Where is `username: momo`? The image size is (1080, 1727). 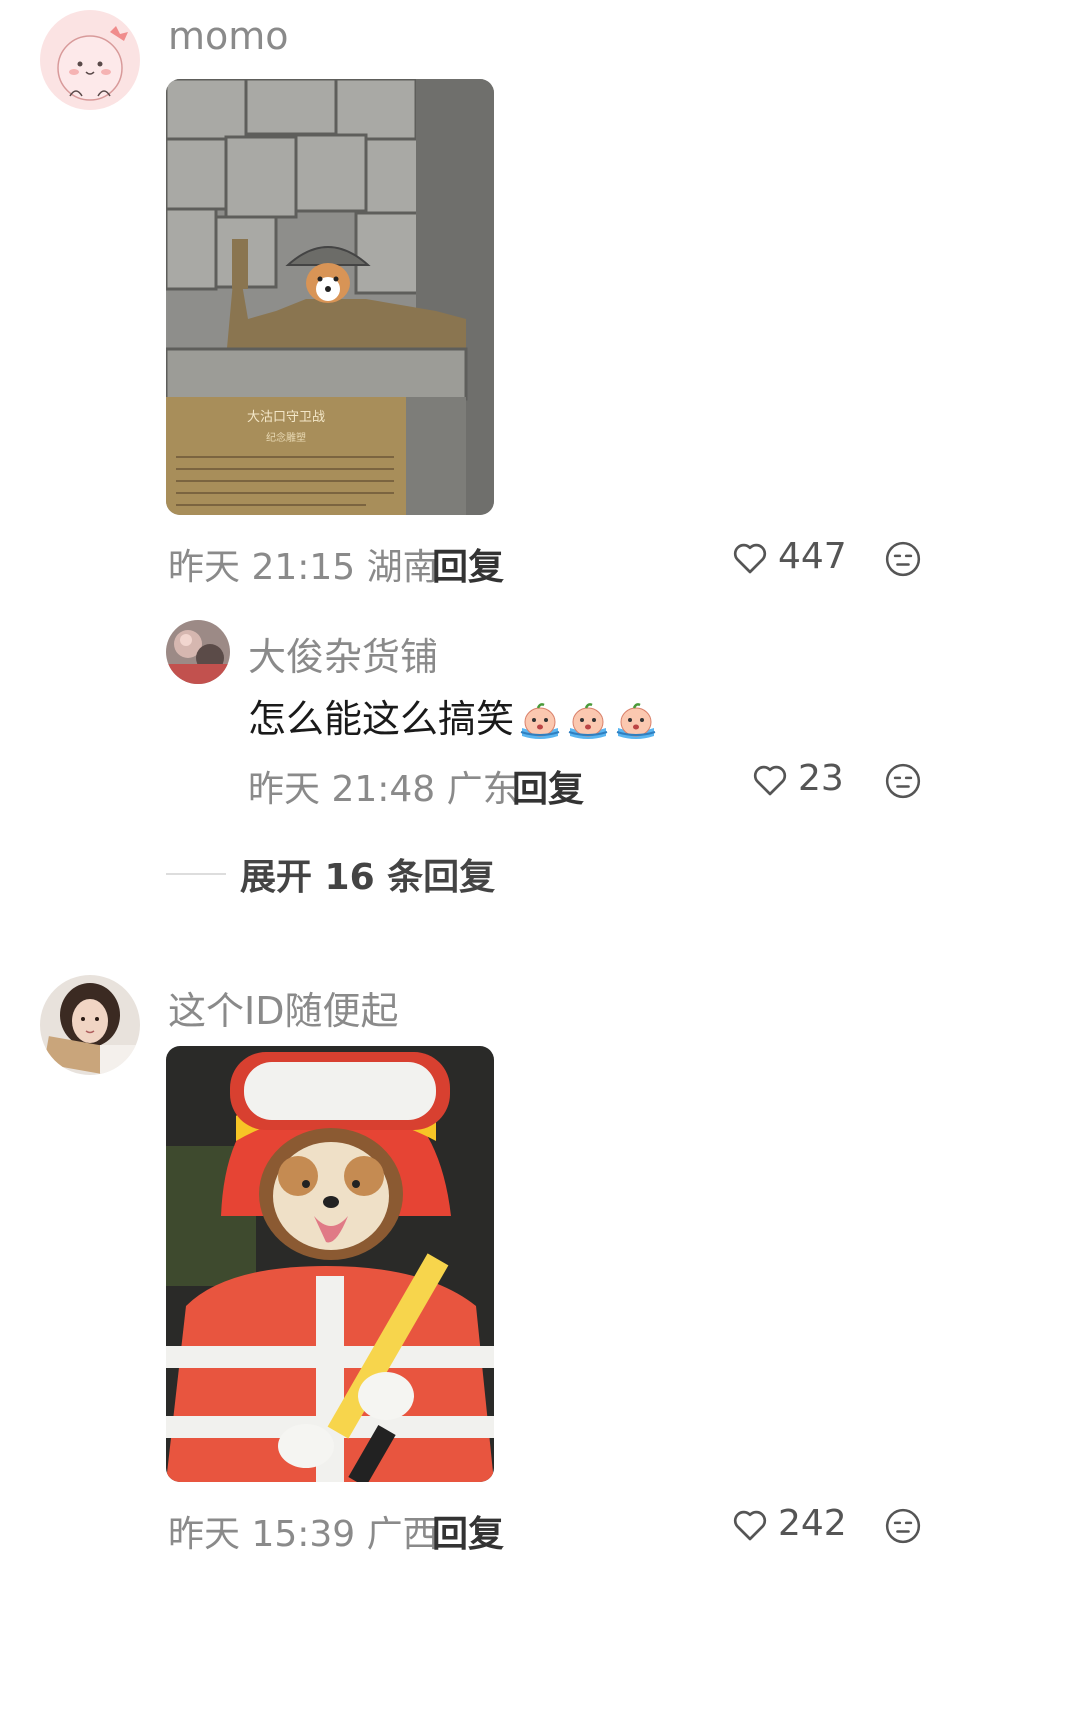 username: momo is located at coordinates (228, 36).